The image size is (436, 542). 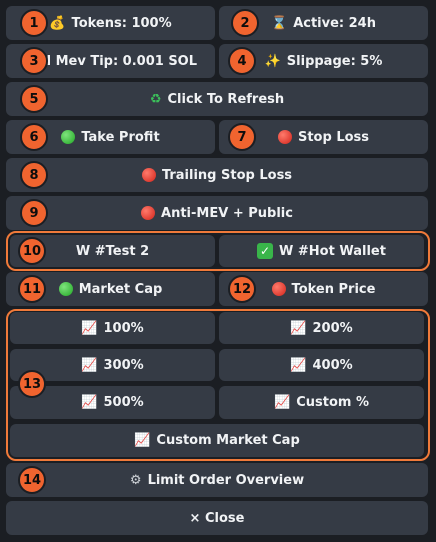 What do you see at coordinates (265, 251) in the screenshot?
I see `check-icon: ✓` at bounding box center [265, 251].